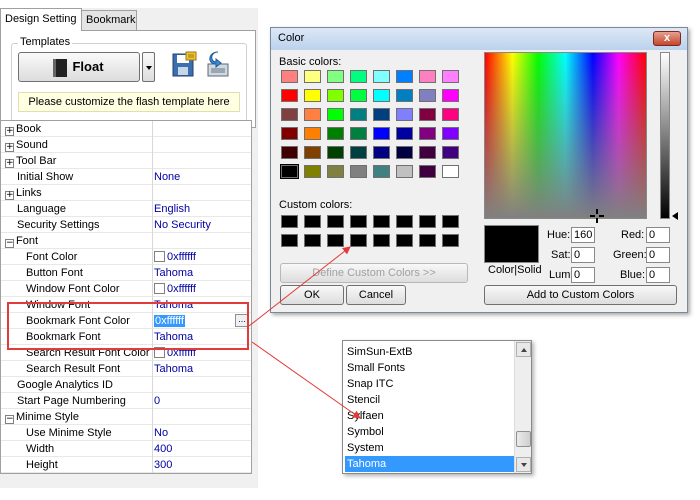 This screenshot has height=500, width=700. I want to click on property-category-book: + Book, so click(126, 129).